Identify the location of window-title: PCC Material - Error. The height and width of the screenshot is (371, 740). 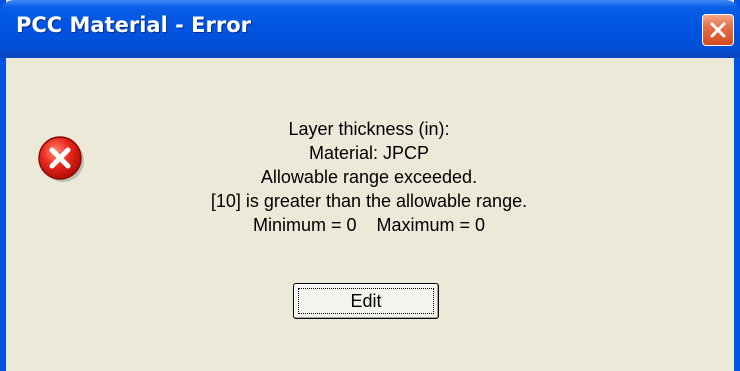
(133, 25).